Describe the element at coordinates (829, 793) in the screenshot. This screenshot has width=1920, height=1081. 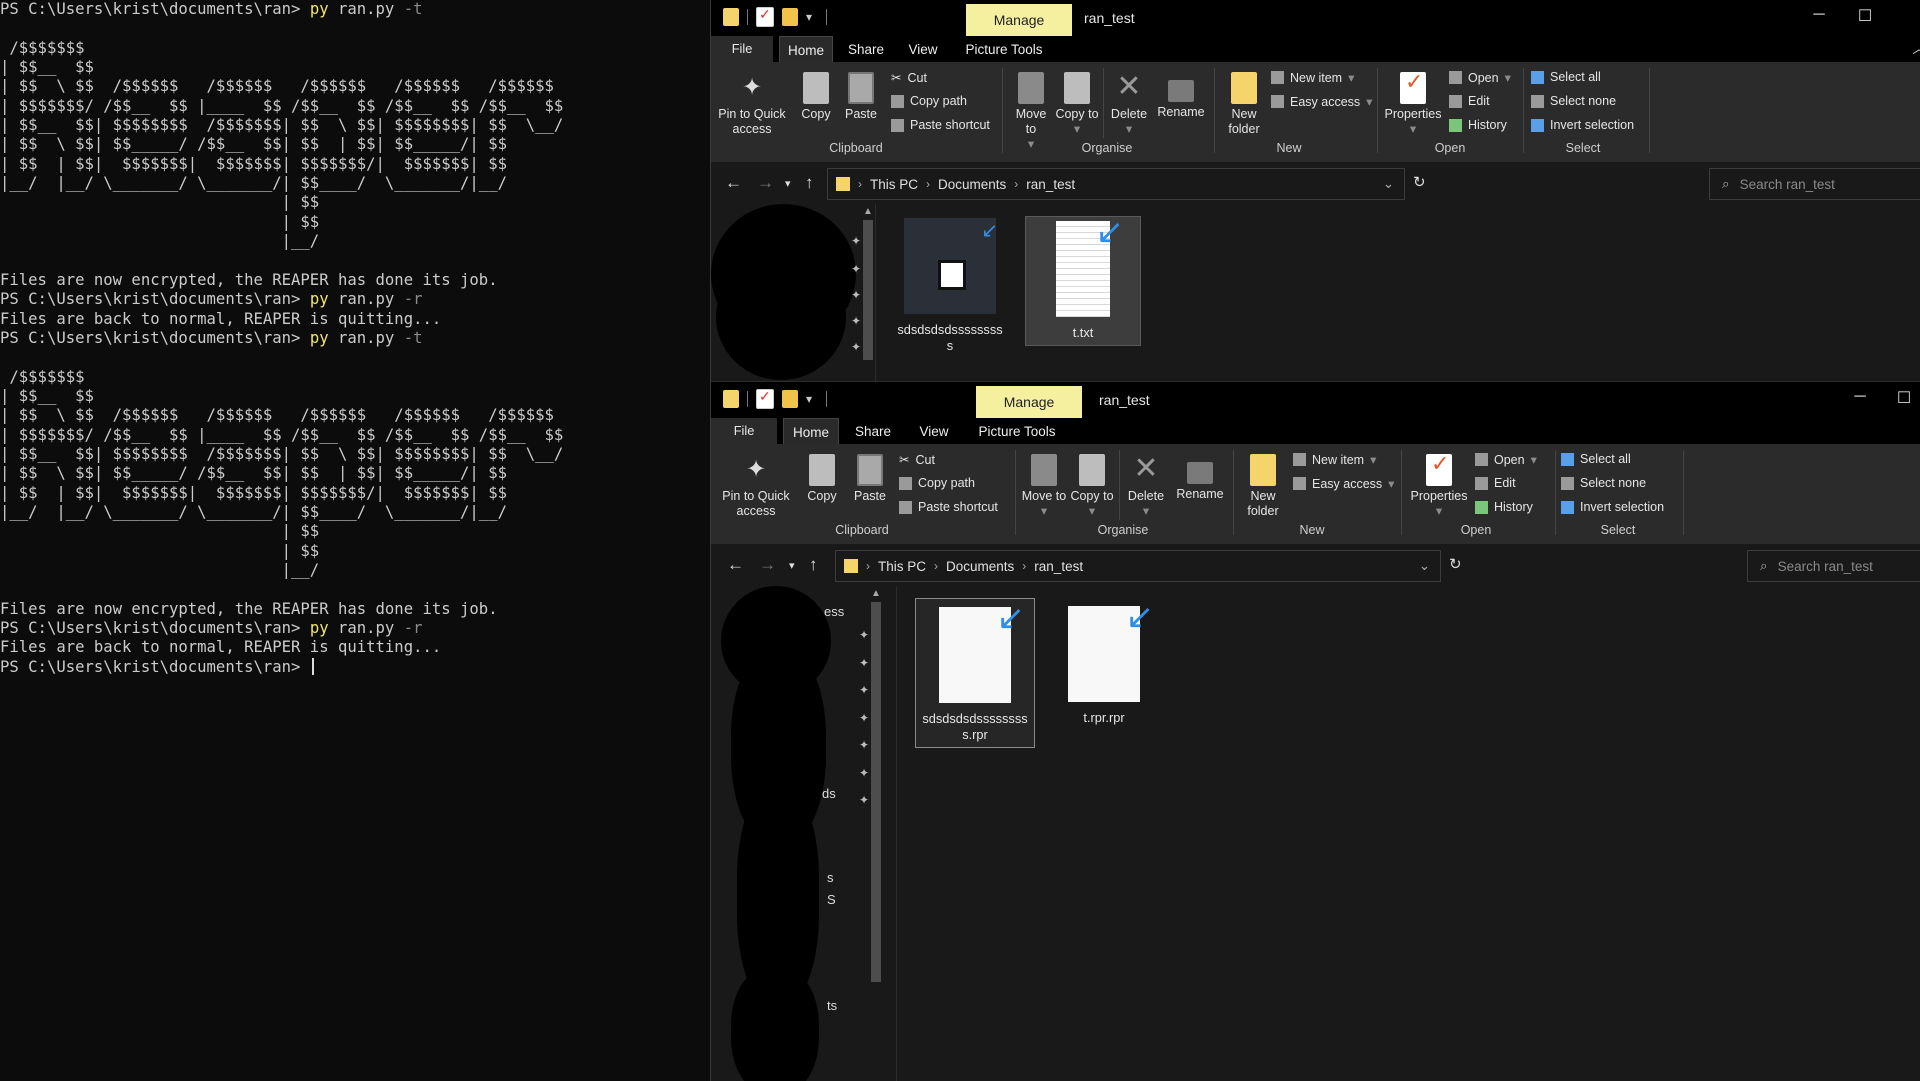
I see `nav-item-fragment: ds` at that location.